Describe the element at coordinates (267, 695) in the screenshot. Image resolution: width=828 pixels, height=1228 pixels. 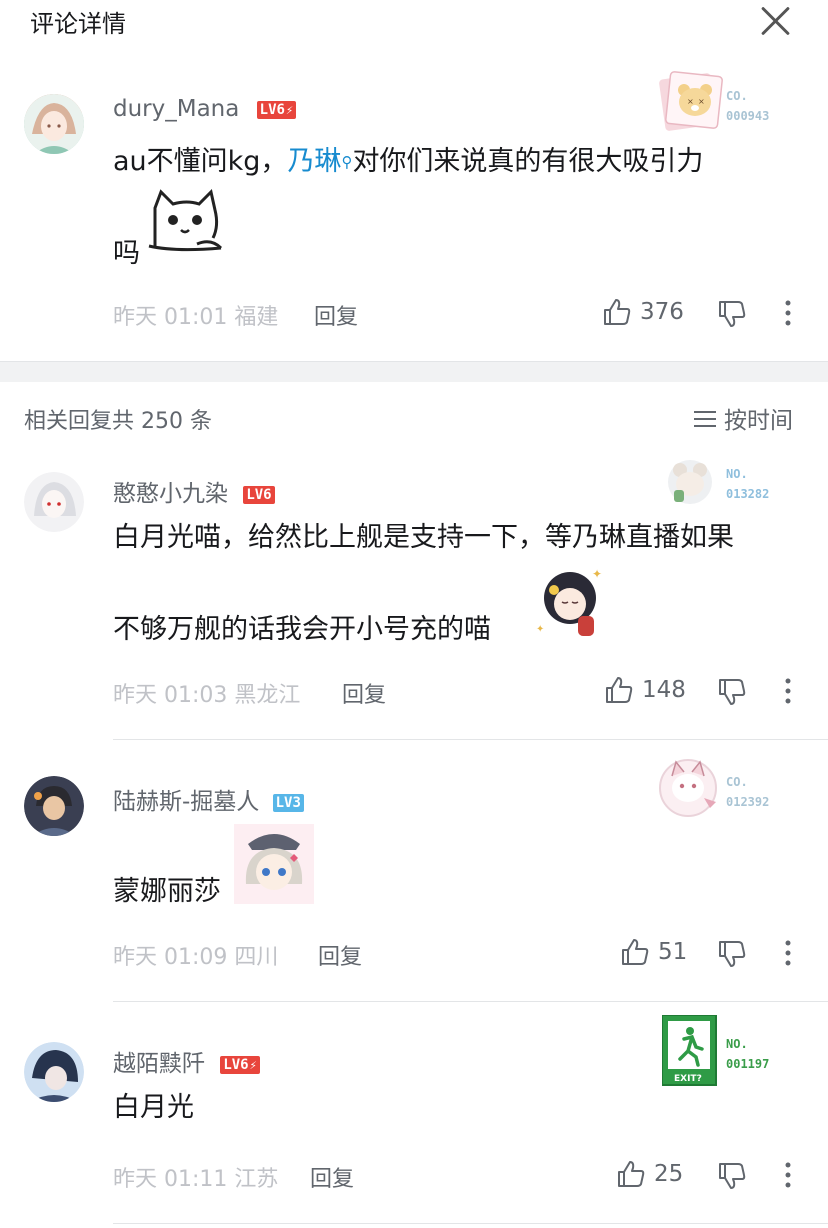
I see `location: 黑龙江` at that location.